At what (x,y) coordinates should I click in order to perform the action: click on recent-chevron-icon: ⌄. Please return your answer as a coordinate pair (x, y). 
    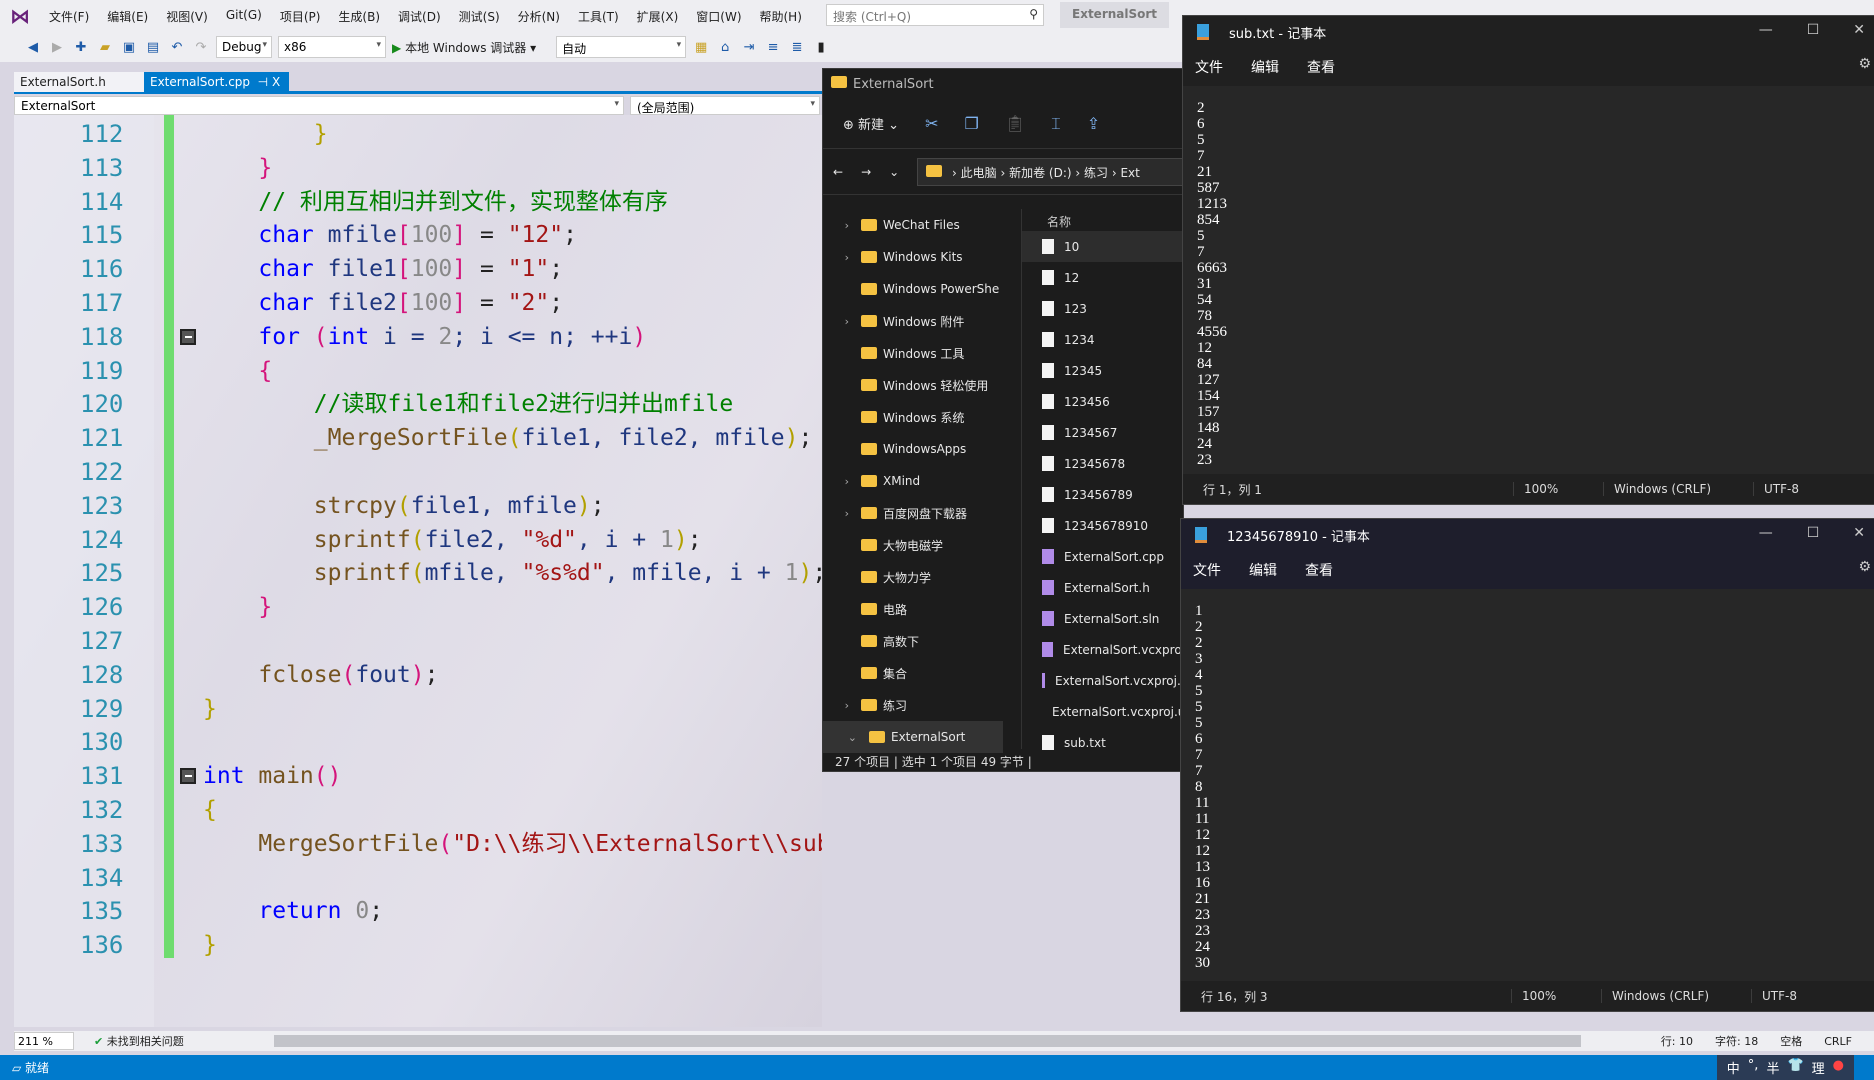
    Looking at the image, I should click on (894, 172).